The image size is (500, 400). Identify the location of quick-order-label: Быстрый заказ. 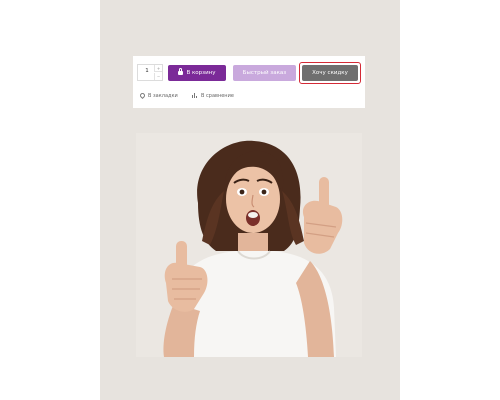
(264, 73).